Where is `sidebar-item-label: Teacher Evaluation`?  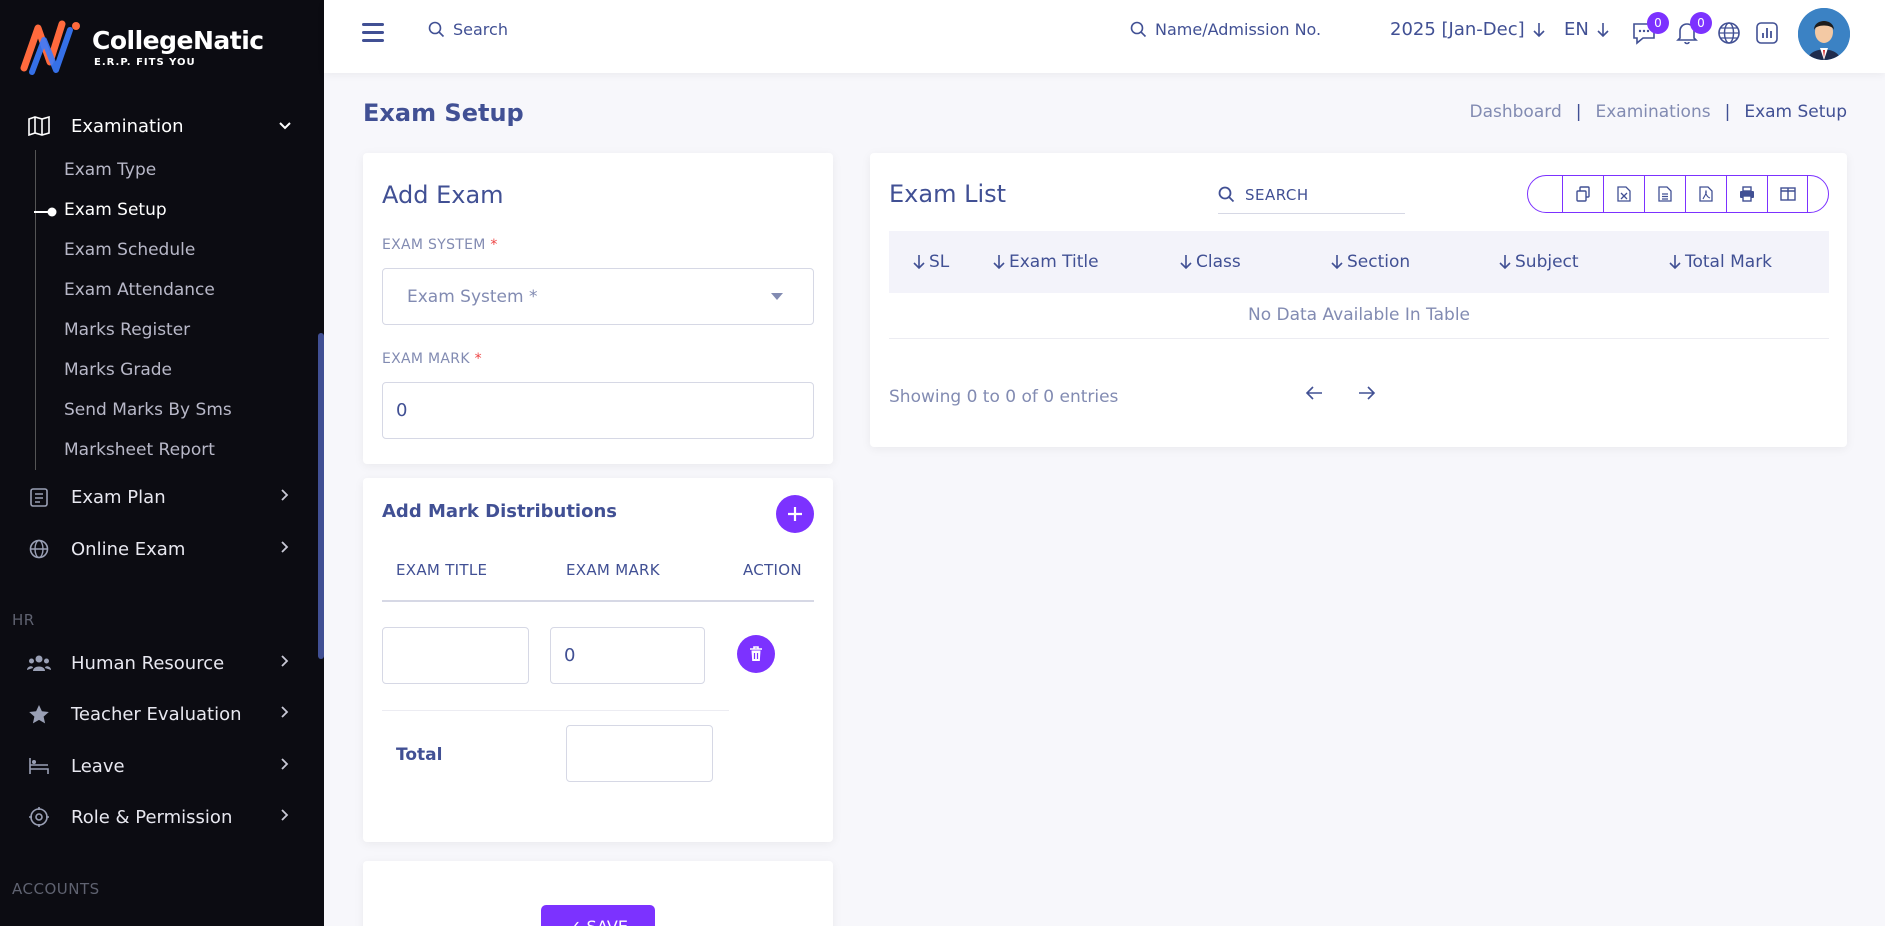
sidebar-item-label: Teacher Evaluation is located at coordinates (156, 714).